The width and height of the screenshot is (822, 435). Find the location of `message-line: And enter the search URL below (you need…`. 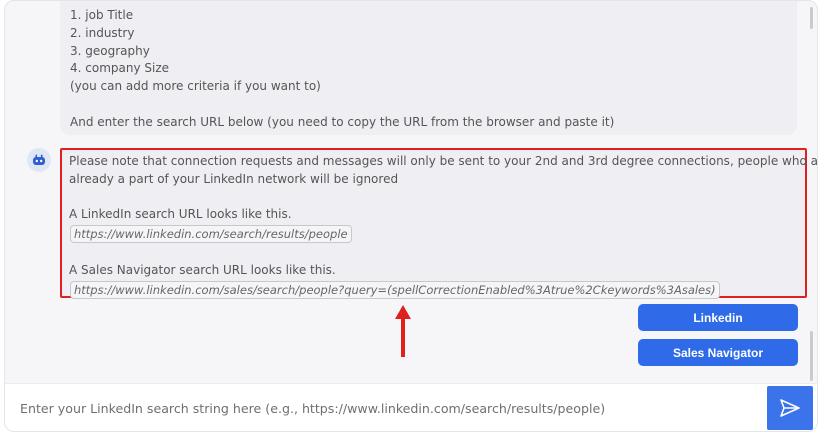

message-line: And enter the search URL below (you need… is located at coordinates (342, 121).